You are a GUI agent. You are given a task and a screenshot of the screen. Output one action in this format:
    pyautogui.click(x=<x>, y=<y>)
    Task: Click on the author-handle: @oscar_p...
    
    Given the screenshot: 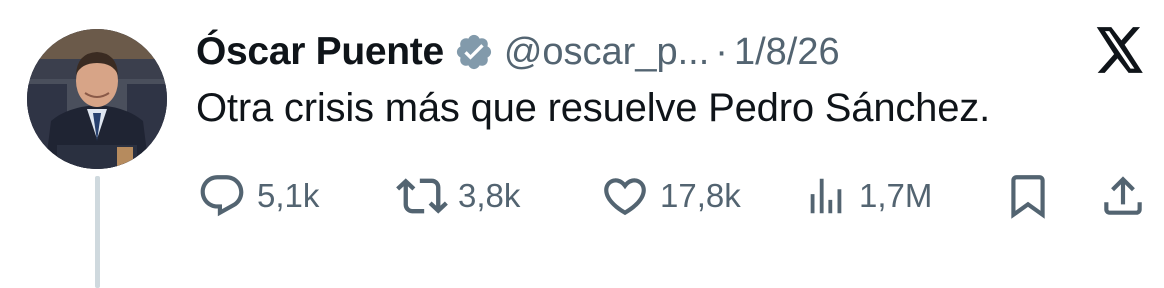 What is the action you would take?
    pyautogui.click(x=606, y=52)
    